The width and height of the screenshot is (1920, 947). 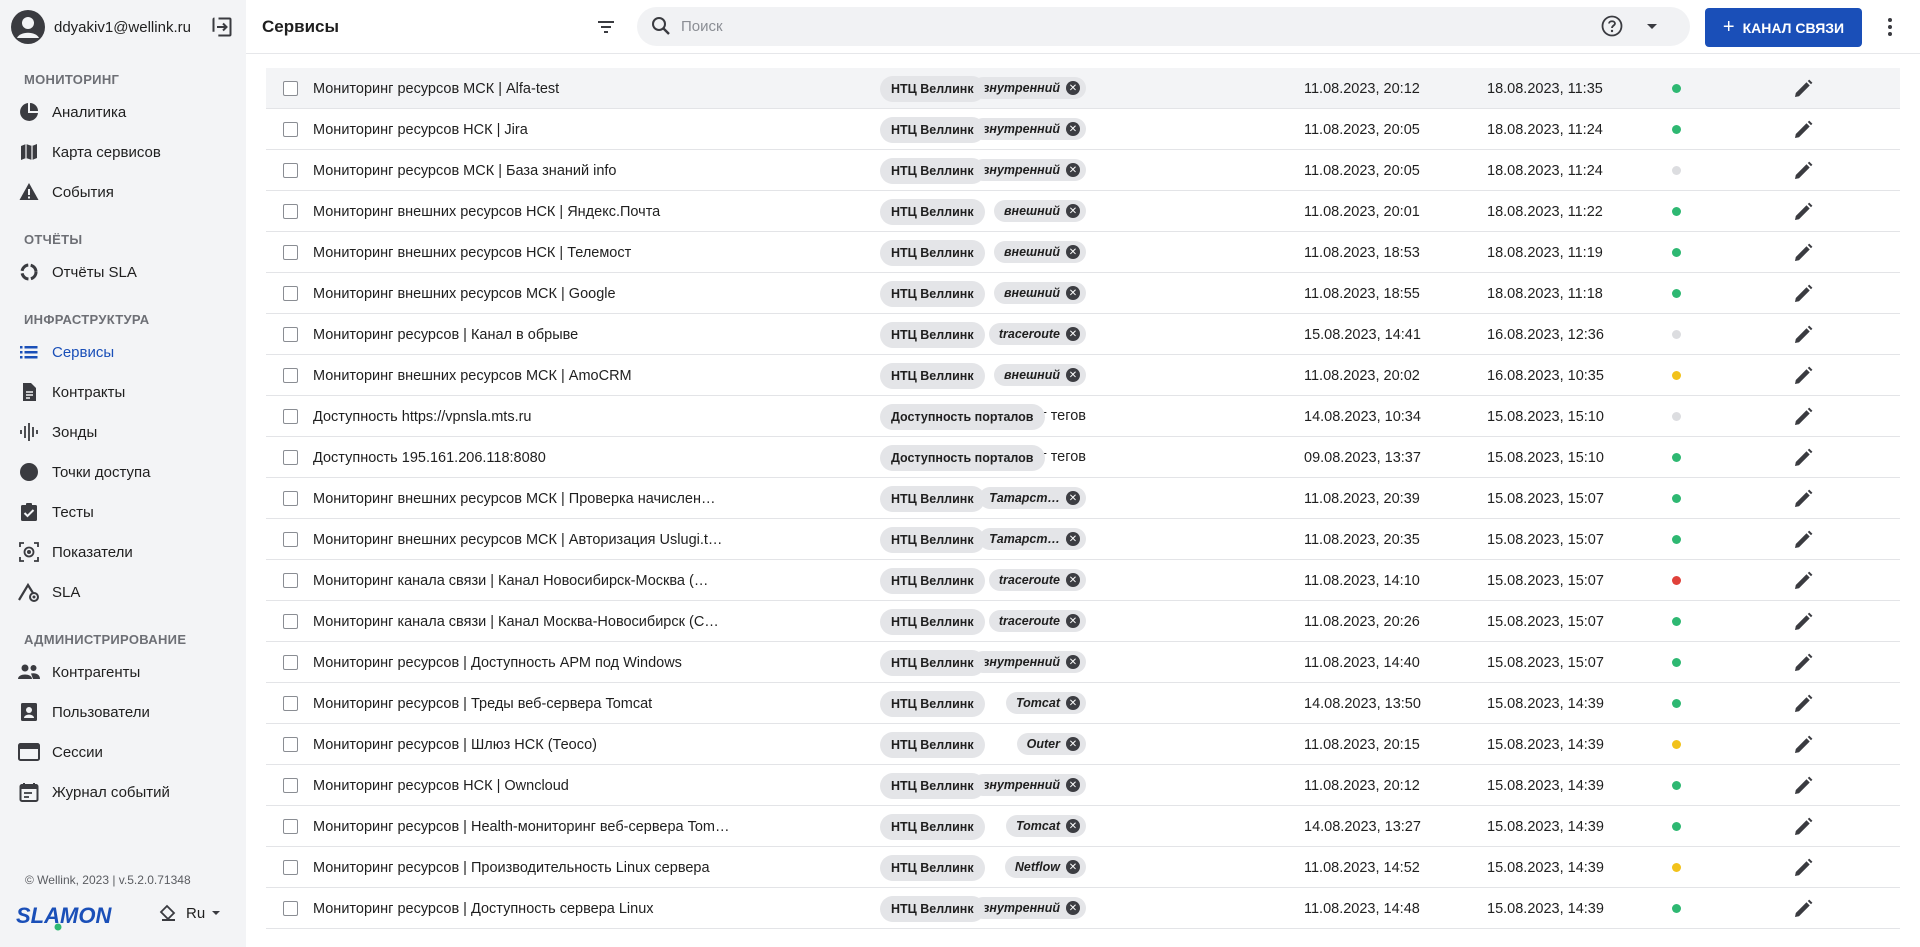 I want to click on service-name: Мониторинг ресурсов | Шлюз НСК (Теосо), so click(x=530, y=744).